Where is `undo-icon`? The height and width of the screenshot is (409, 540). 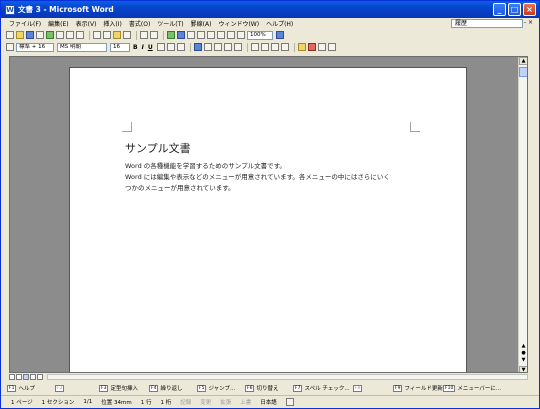
undo-icon is located at coordinates (144, 35).